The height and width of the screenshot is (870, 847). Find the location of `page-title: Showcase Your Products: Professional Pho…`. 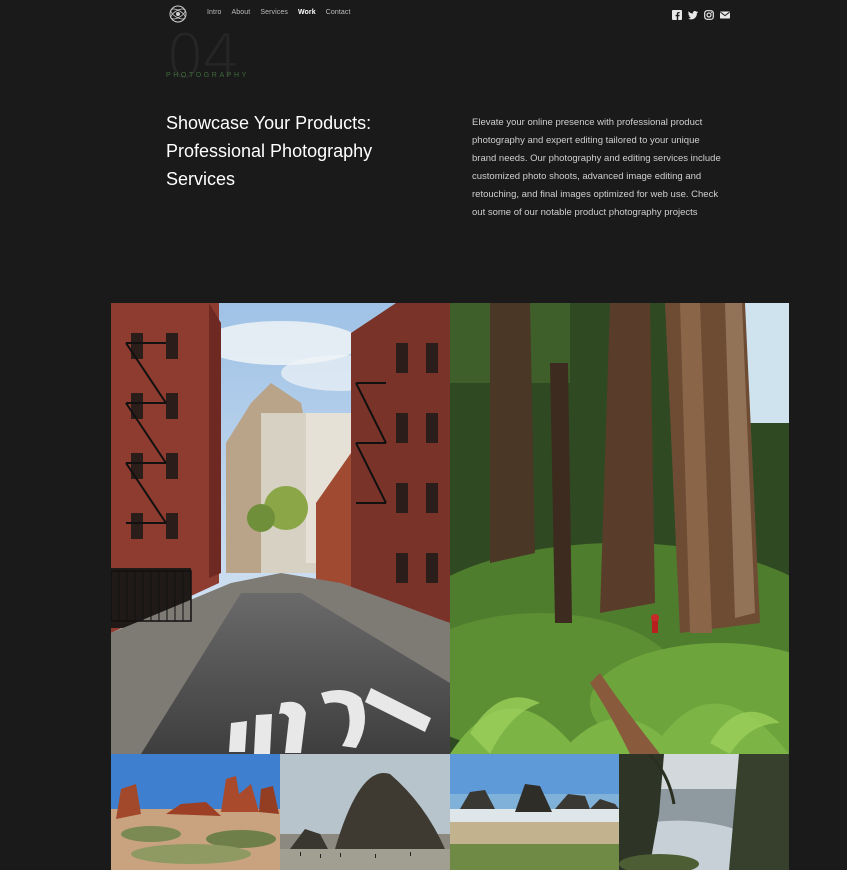

page-title: Showcase Your Products: Professional Pho… is located at coordinates (269, 151).